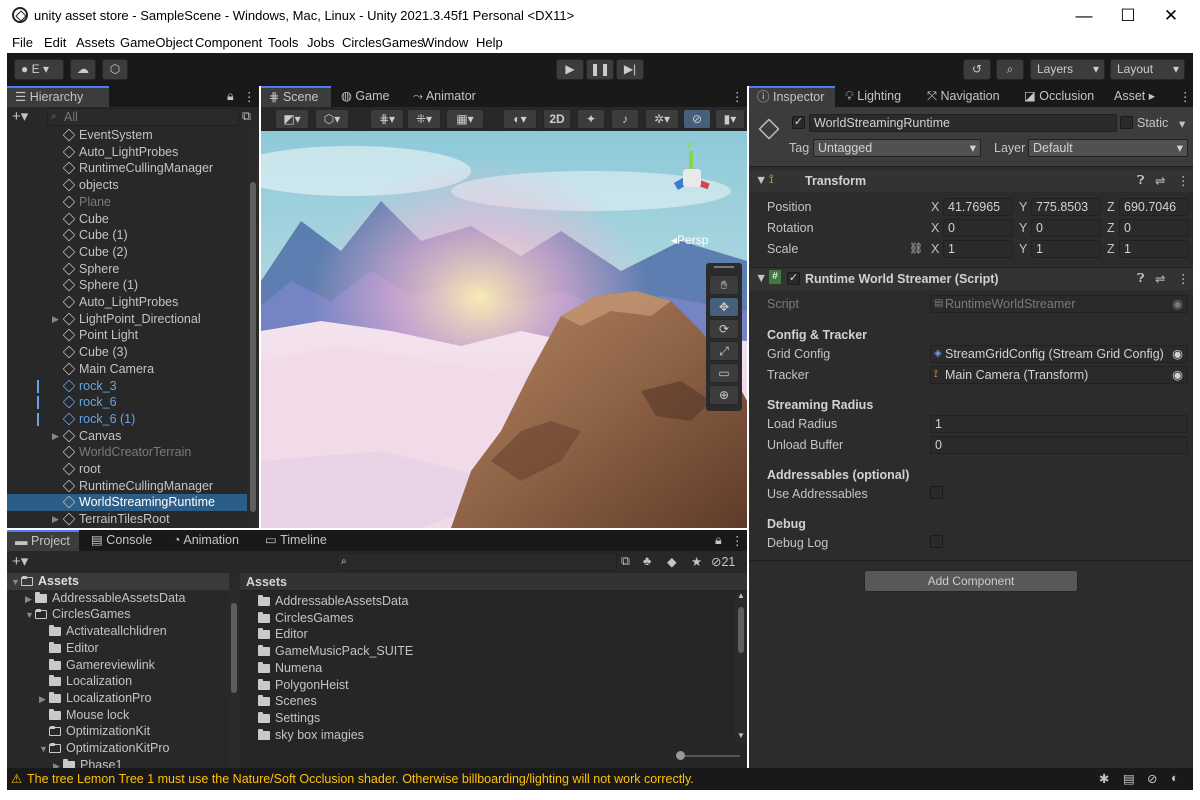 The height and width of the screenshot is (800, 1200). Describe the element at coordinates (1182, 123) in the screenshot. I see `static-dropdown-icon: ▾` at that location.